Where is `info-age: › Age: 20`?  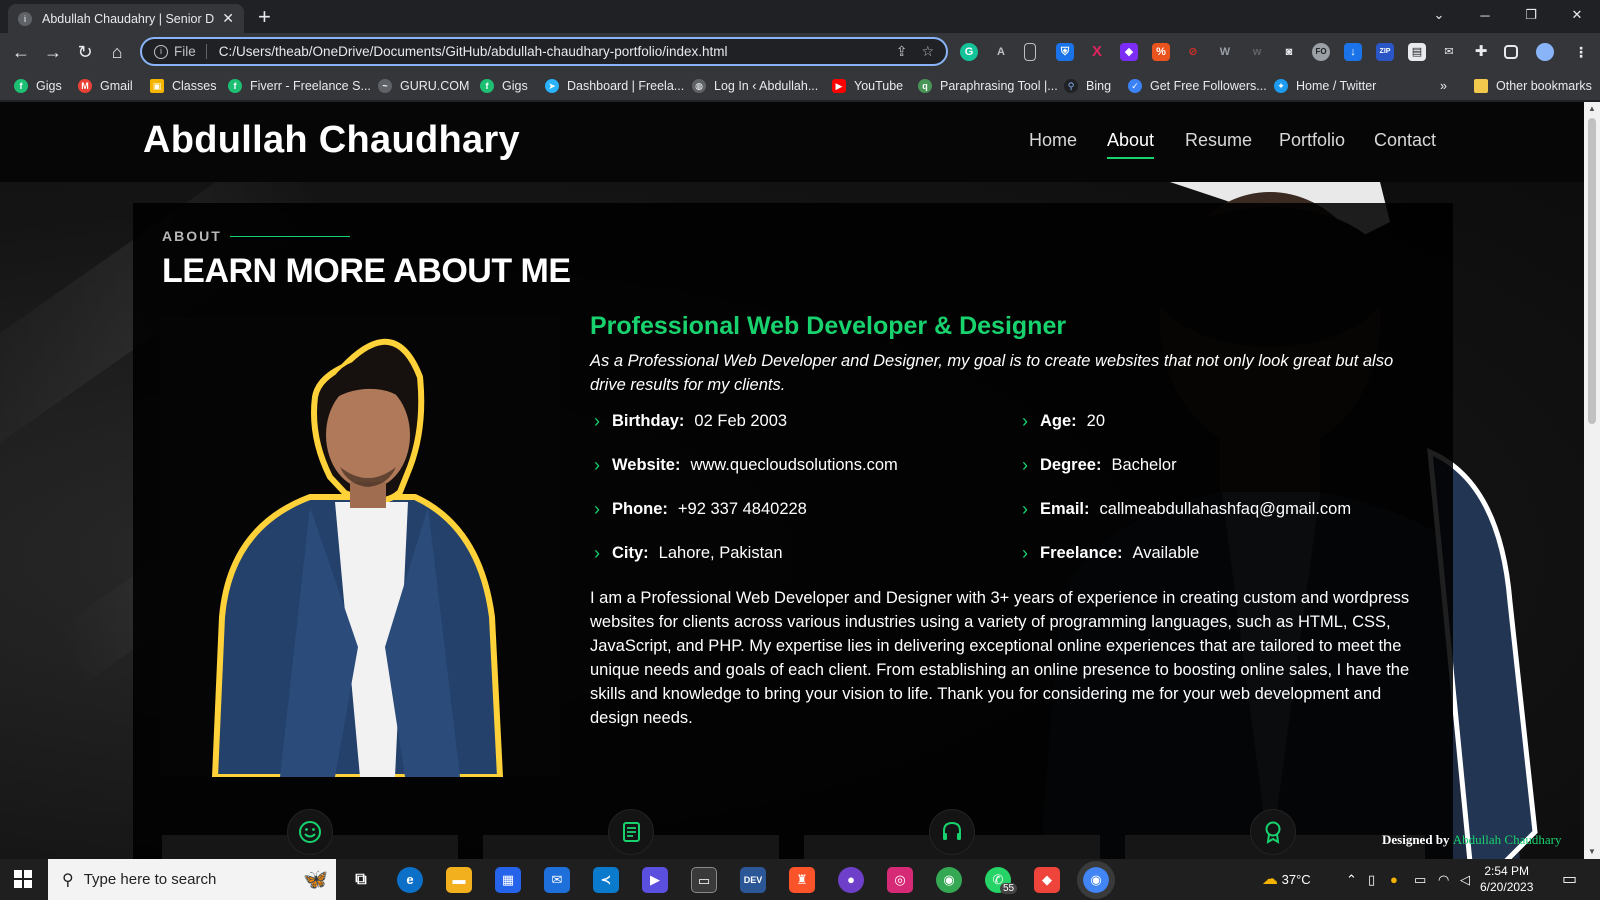 info-age: › Age: 20 is located at coordinates (1063, 421).